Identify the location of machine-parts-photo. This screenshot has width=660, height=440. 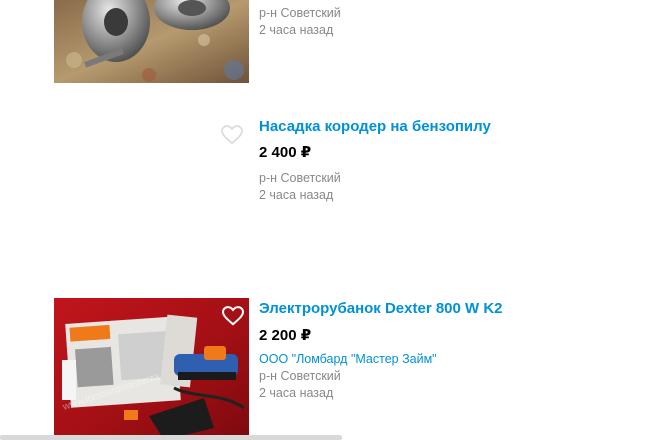
(151, 41).